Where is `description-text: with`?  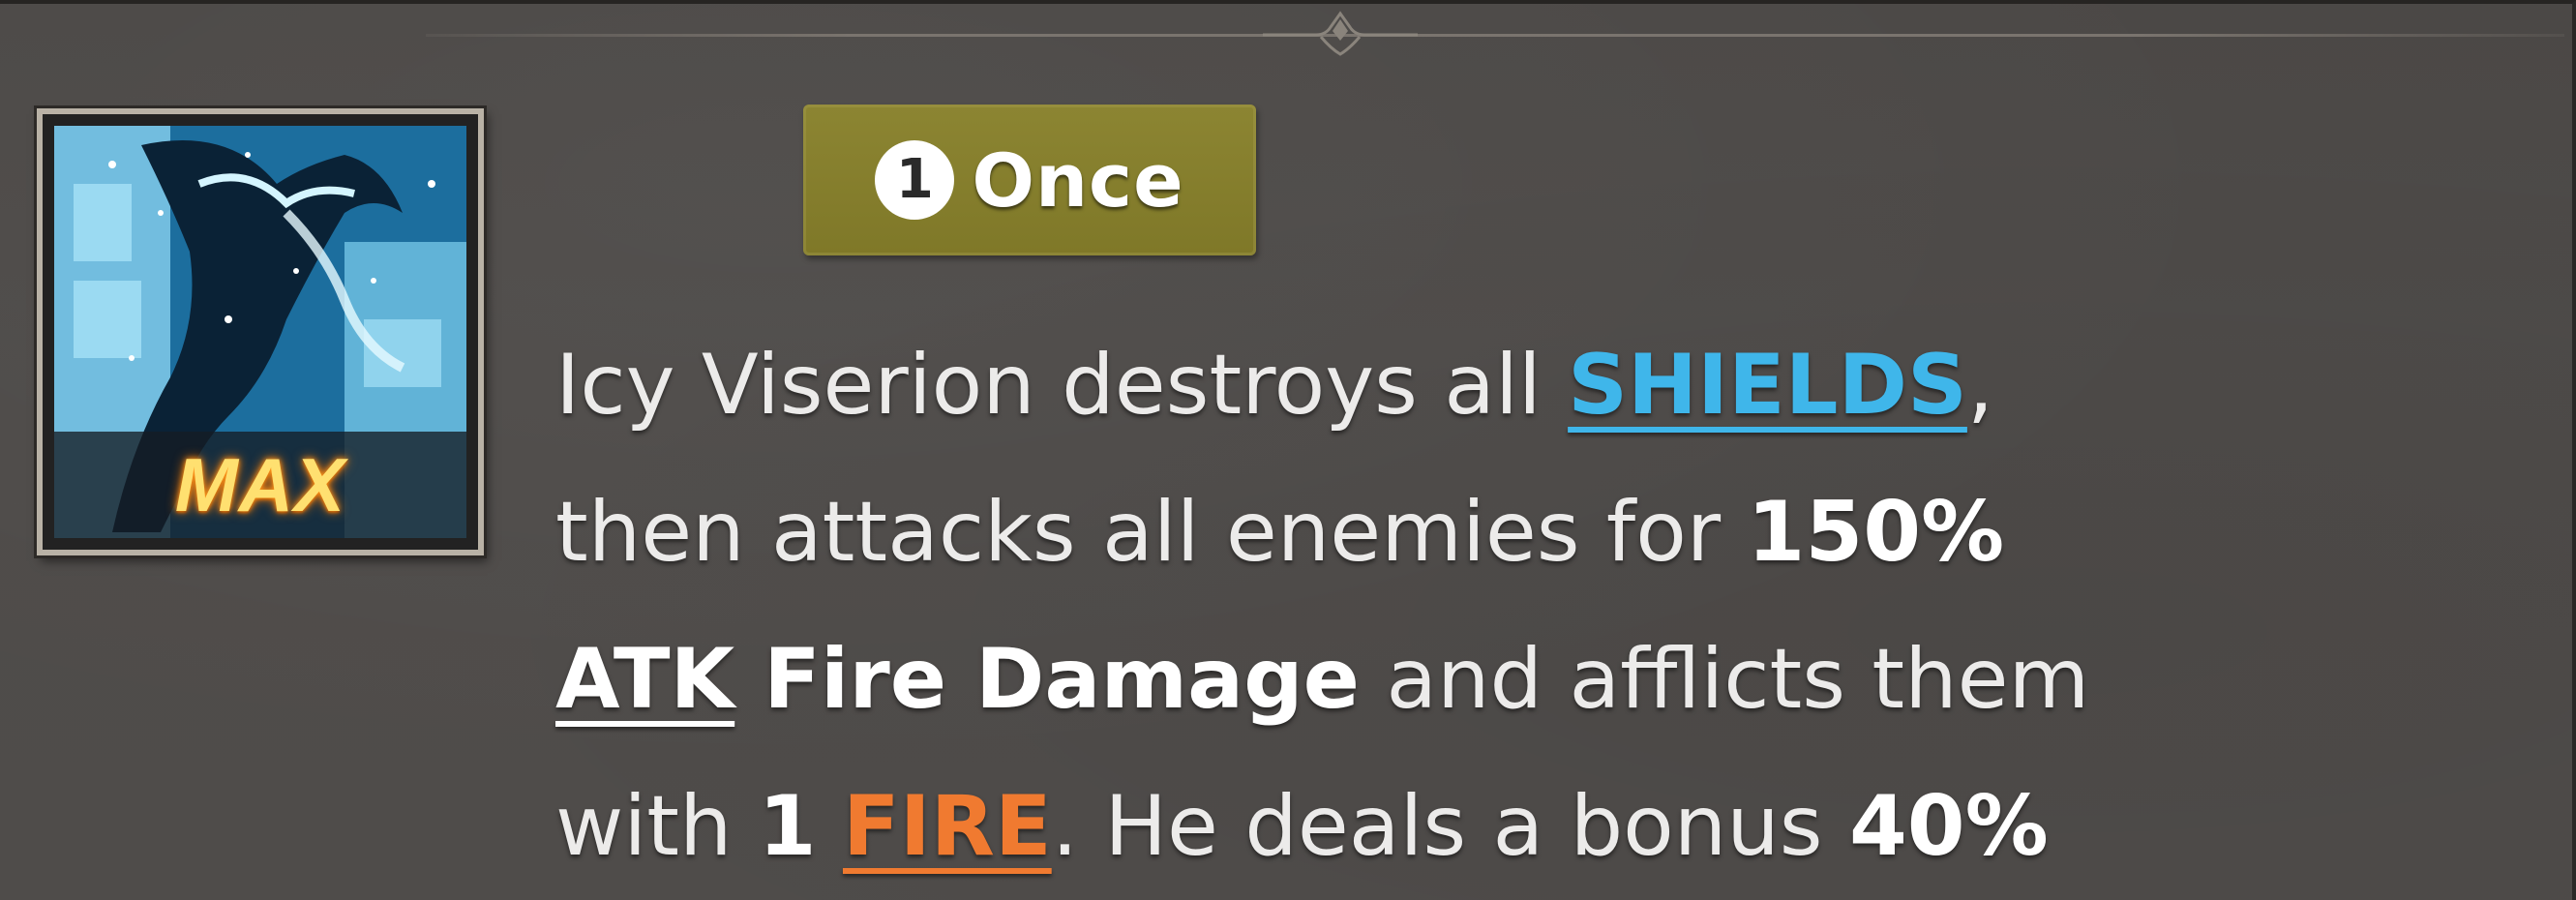
description-text: with is located at coordinates (657, 827).